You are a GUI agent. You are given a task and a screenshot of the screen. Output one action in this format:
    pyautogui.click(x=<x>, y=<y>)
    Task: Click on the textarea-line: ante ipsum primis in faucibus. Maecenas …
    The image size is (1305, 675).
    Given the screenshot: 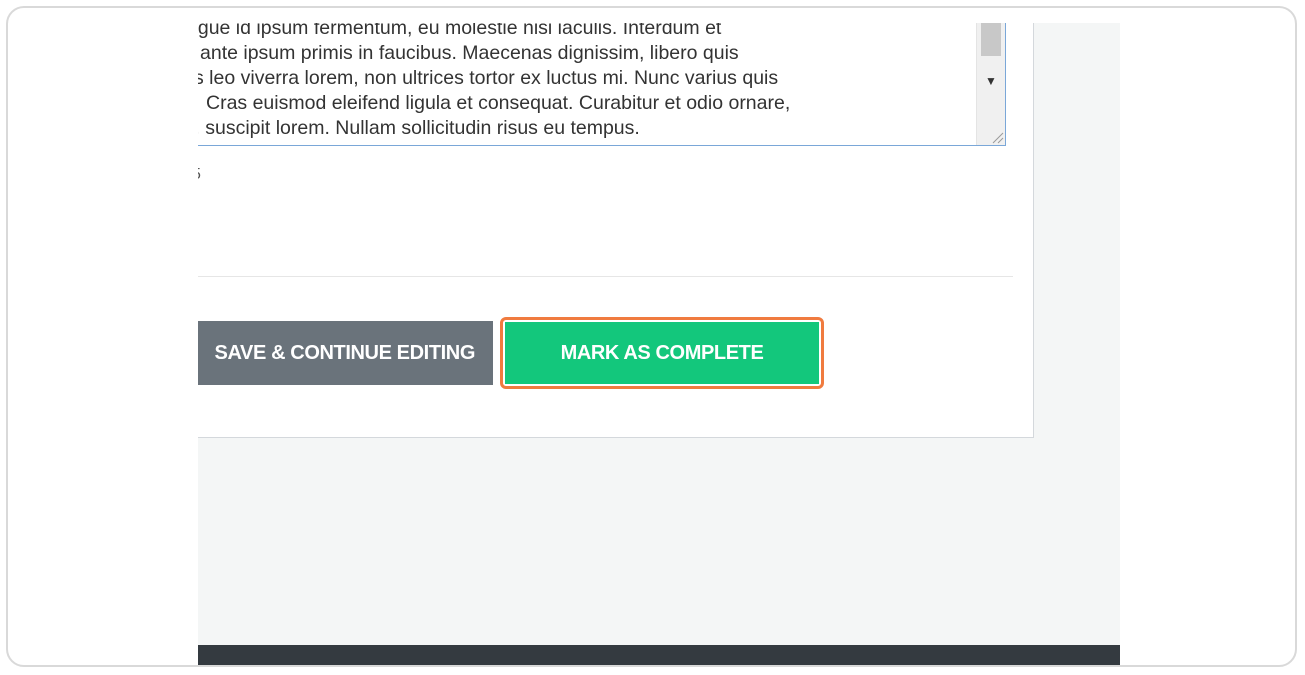 What is the action you would take?
    pyautogui.click(x=469, y=53)
    